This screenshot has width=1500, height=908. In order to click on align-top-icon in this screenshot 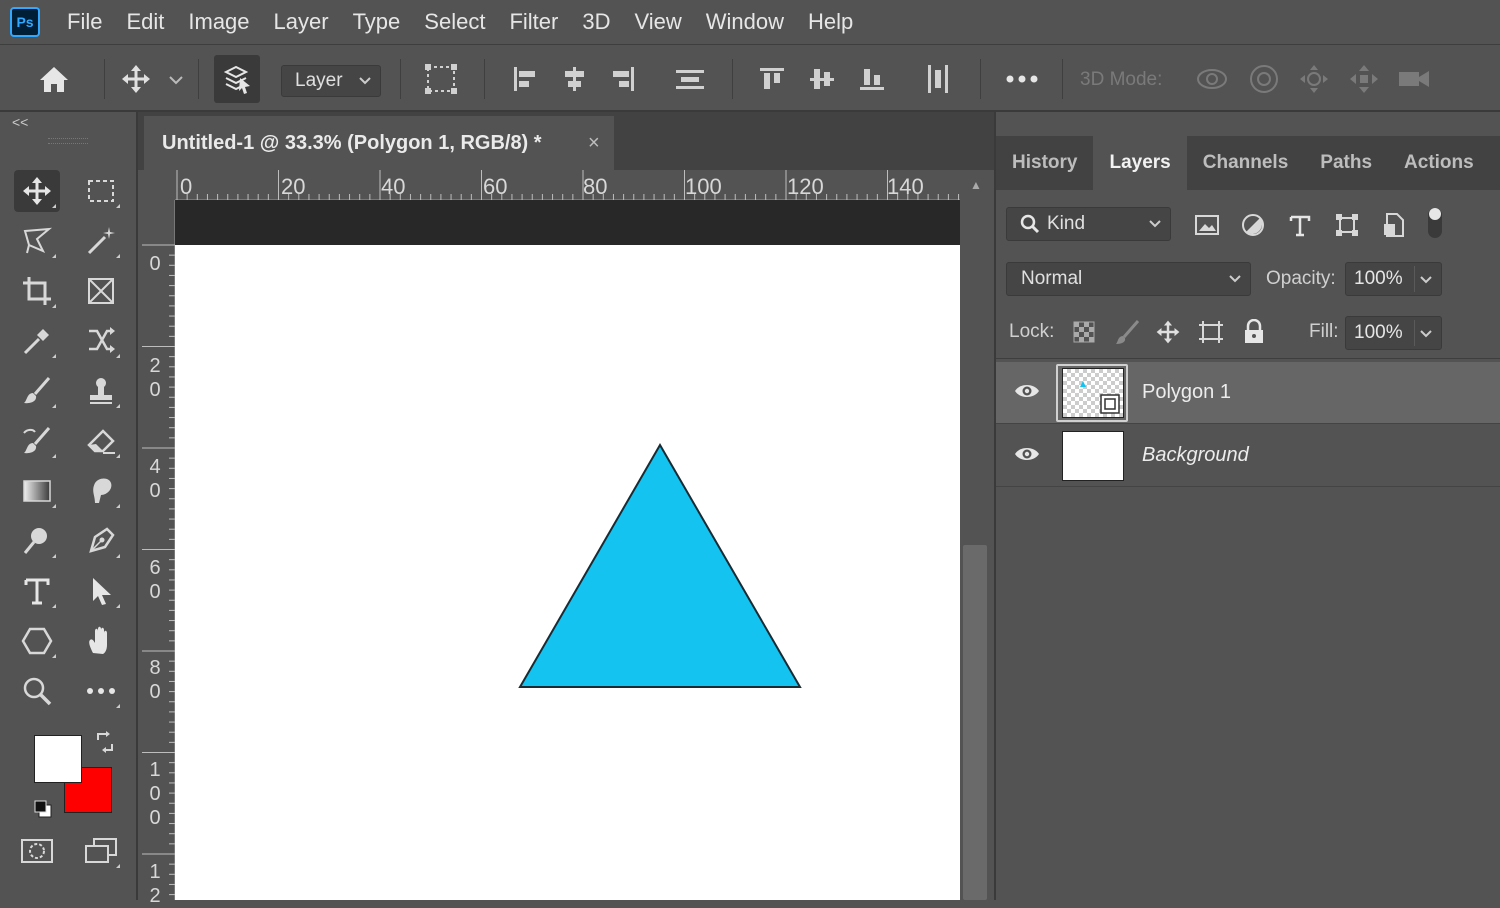, I will do `click(772, 79)`.